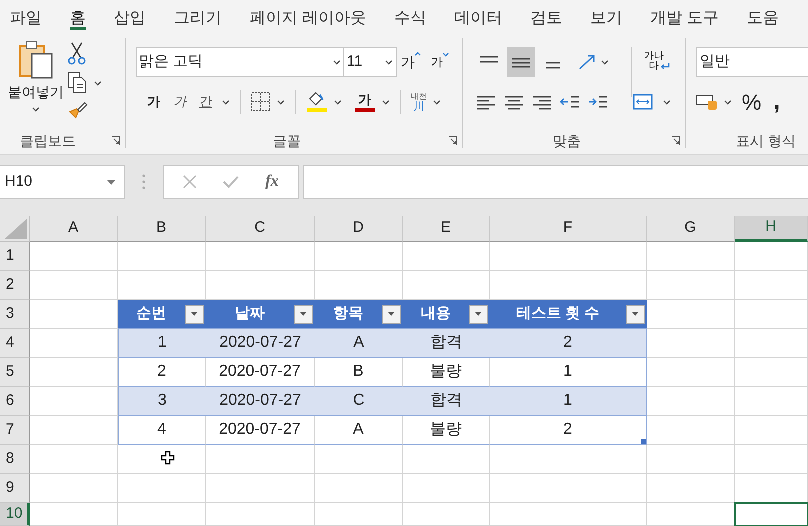 The height and width of the screenshot is (526, 808). What do you see at coordinates (598, 102) in the screenshot?
I see `increase-indent-icon` at bounding box center [598, 102].